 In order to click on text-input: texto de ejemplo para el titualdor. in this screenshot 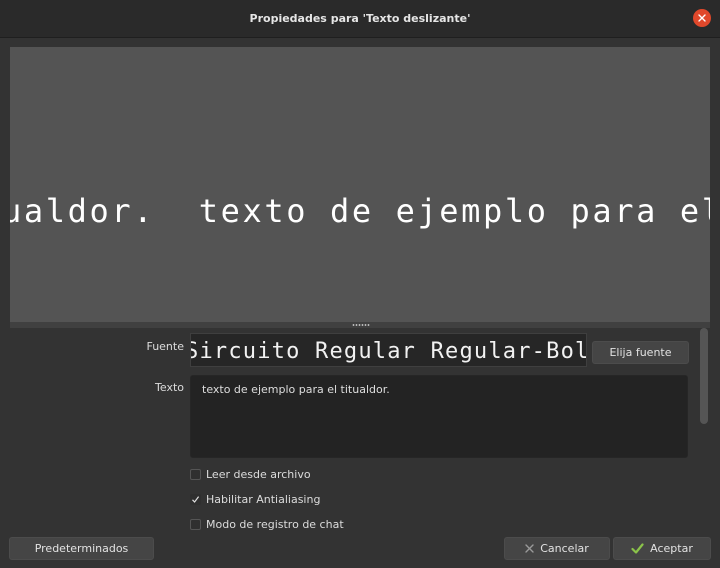, I will do `click(439, 416)`.